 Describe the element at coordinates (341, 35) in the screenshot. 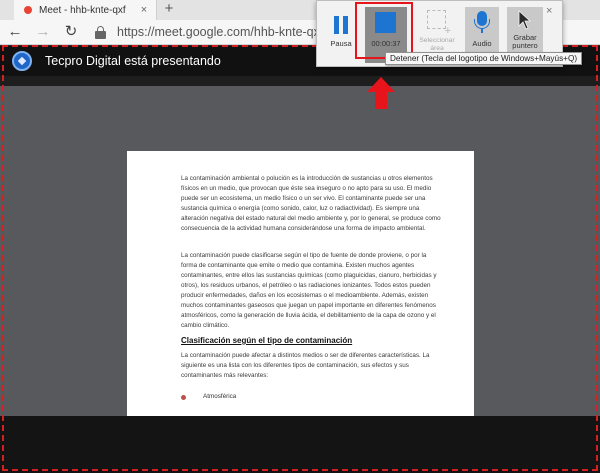

I see `pause-button: Pausa` at that location.